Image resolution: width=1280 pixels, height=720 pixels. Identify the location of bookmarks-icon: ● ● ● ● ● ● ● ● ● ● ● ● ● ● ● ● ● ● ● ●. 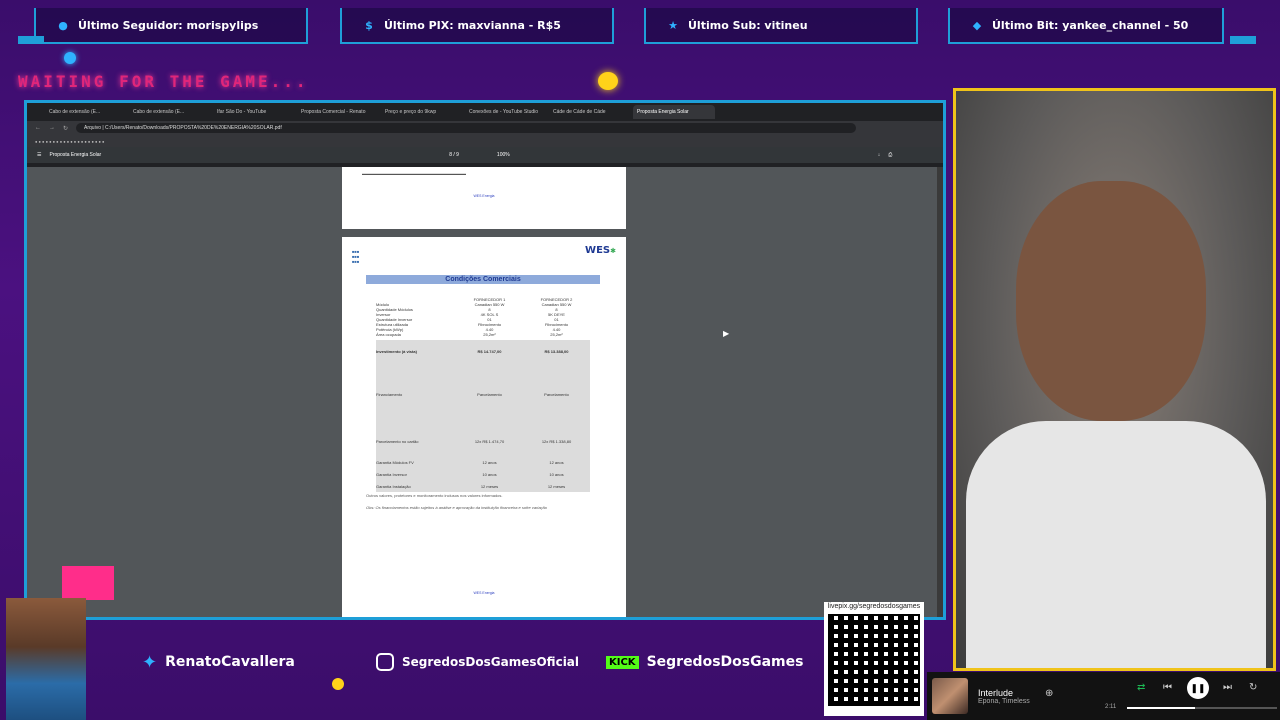
(69, 141).